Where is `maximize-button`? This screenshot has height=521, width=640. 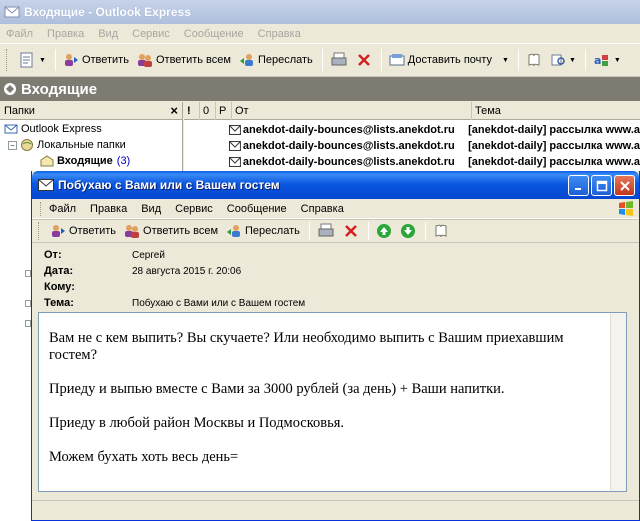
maximize-button is located at coordinates (601, 185).